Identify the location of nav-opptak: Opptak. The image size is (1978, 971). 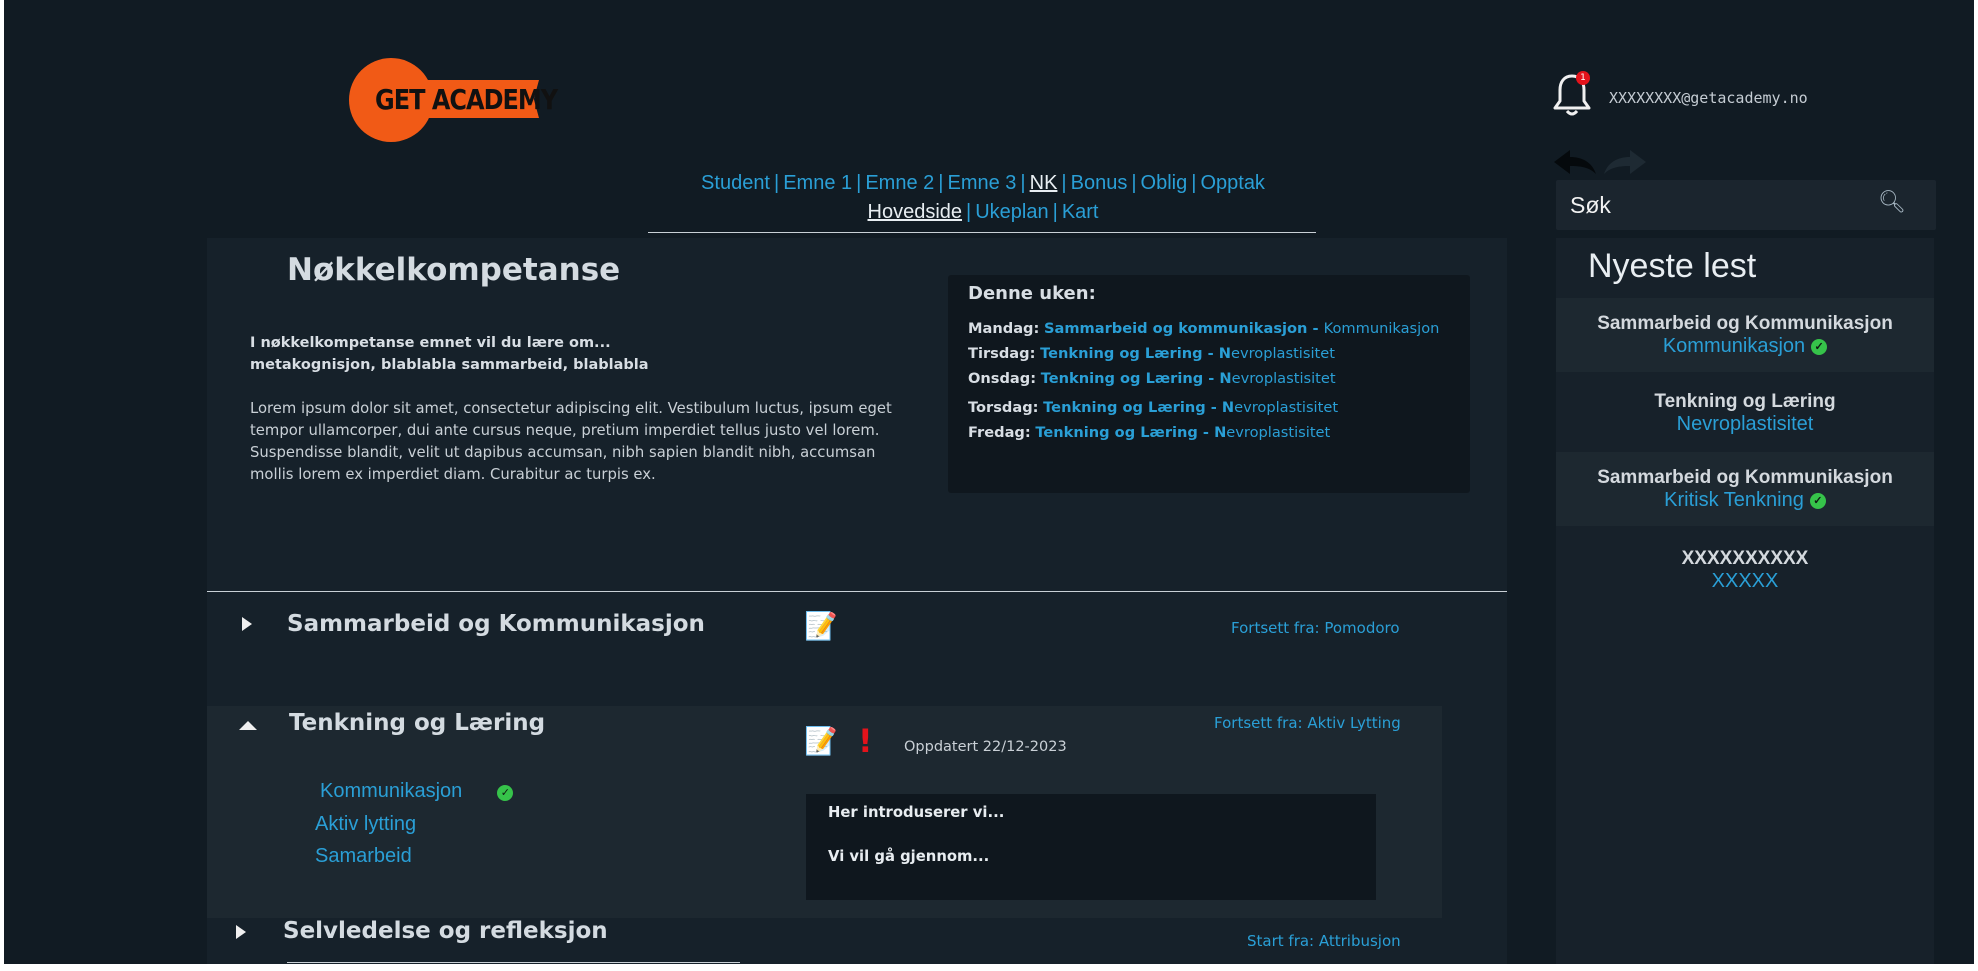
(1232, 183).